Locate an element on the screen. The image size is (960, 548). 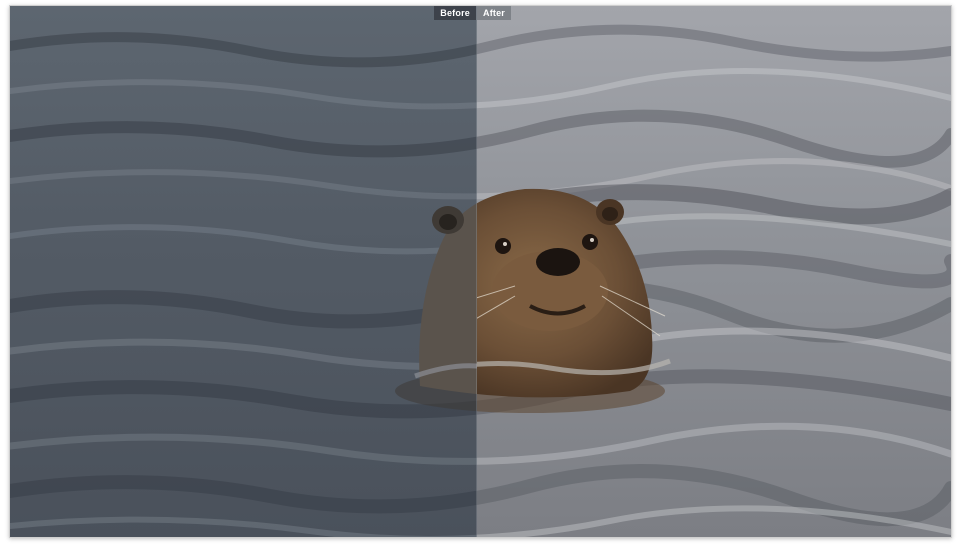
before-label: Before is located at coordinates (455, 13).